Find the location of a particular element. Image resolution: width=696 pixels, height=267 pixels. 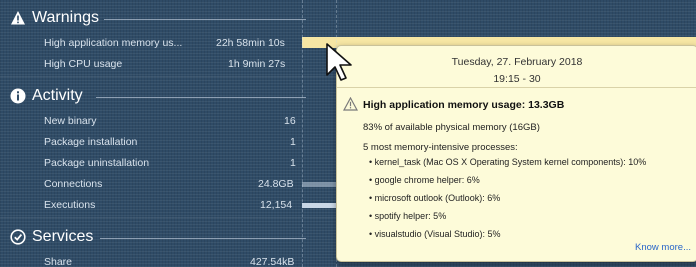

tooltip-memory-summary: 83% of available physical memory (16GB) is located at coordinates (451, 127).